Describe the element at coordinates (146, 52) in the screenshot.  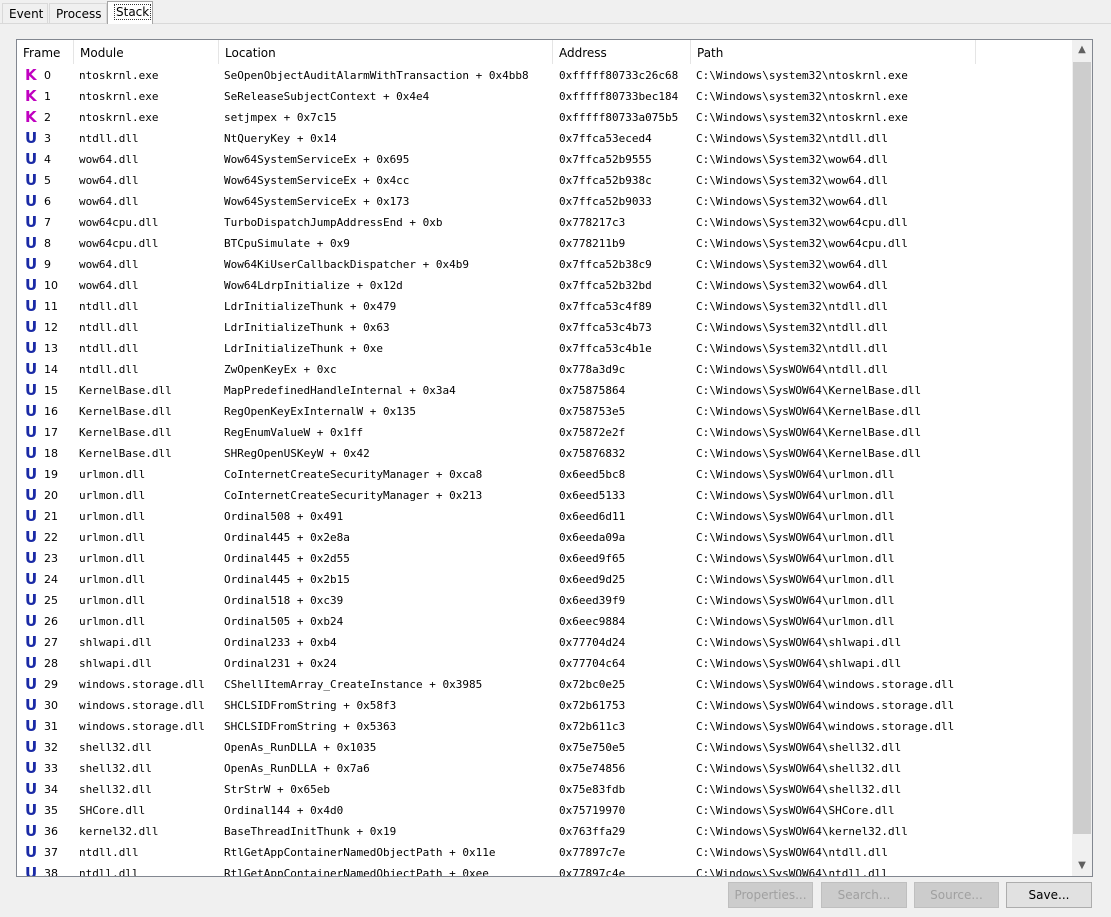
I see `column-module: Module` at that location.